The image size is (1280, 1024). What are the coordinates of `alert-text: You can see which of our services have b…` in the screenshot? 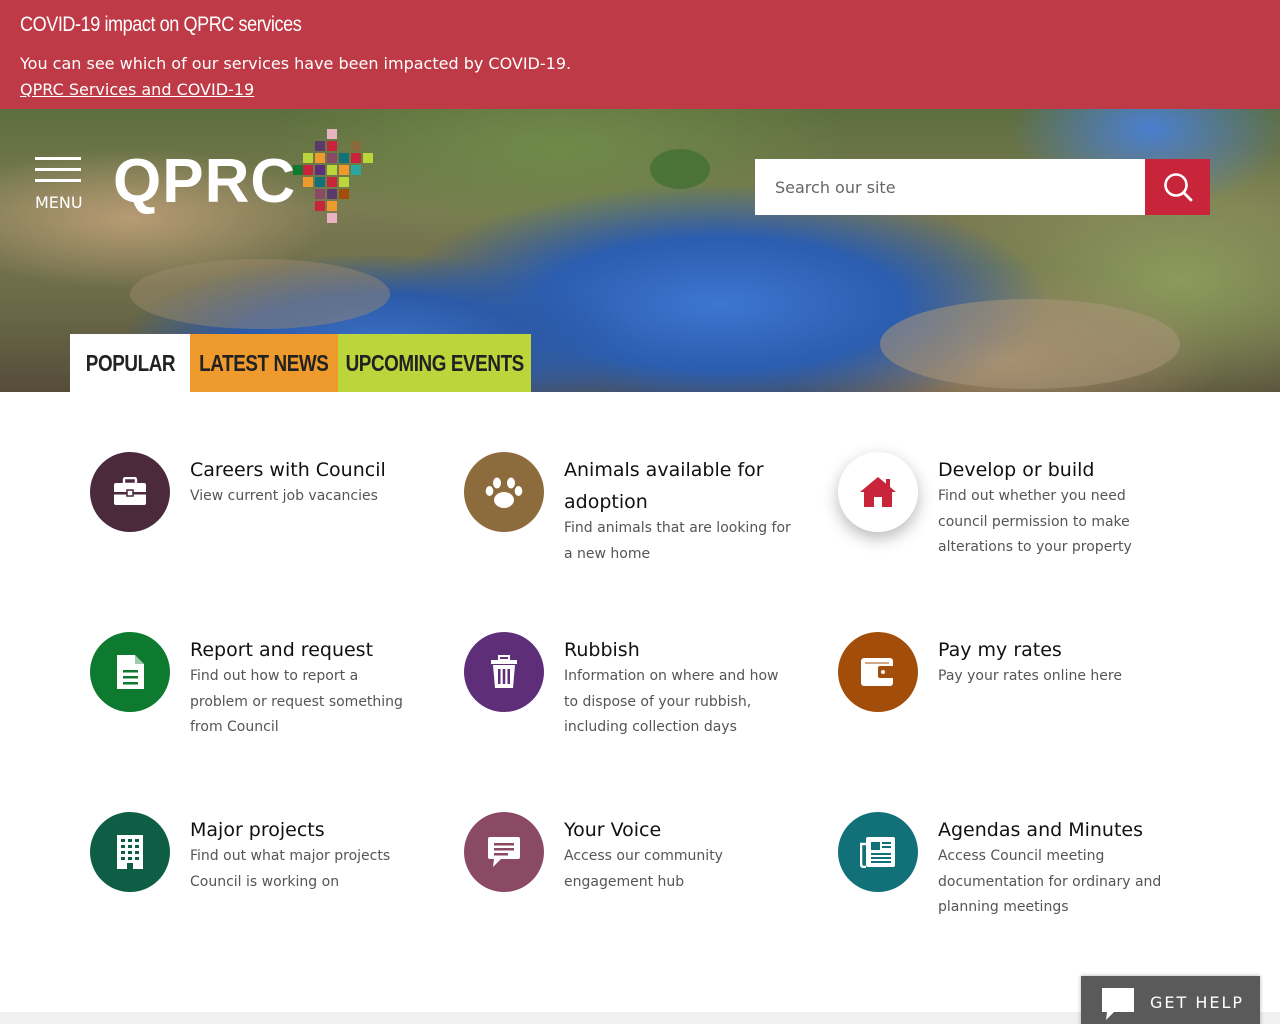 It's located at (296, 63).